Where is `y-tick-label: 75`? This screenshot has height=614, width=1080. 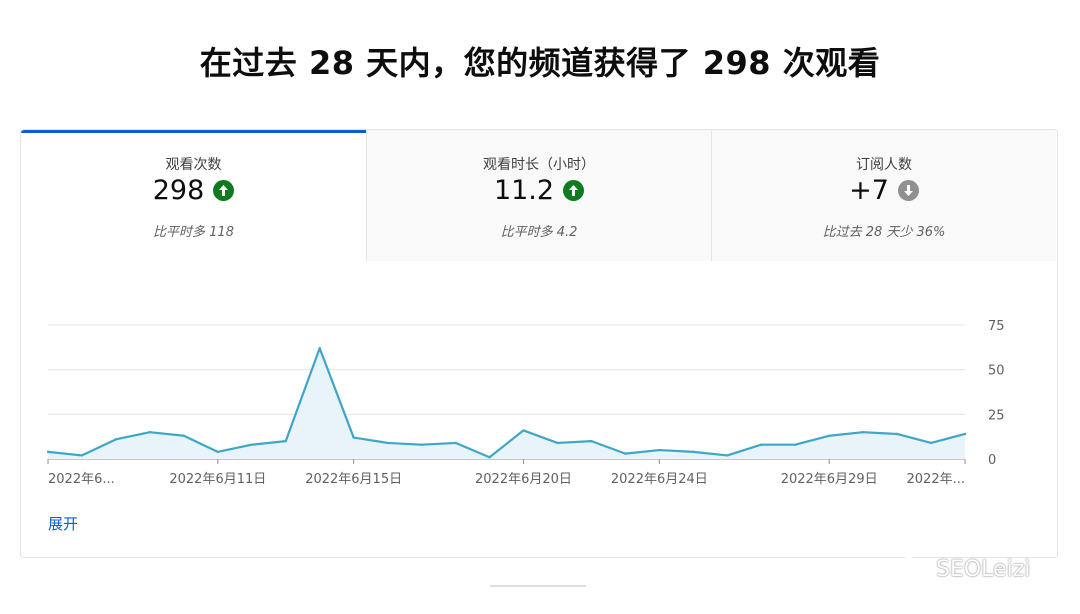
y-tick-label: 75 is located at coordinates (996, 326).